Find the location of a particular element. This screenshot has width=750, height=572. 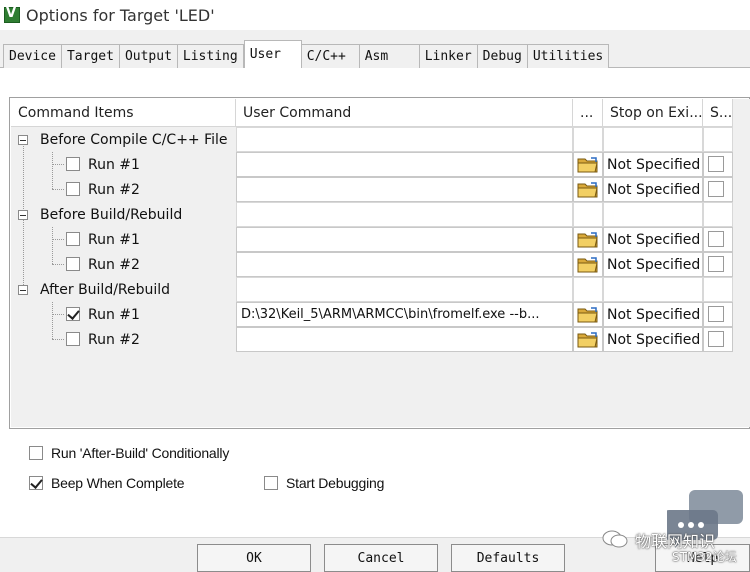

collapse-toggle-after-build is located at coordinates (23, 290).